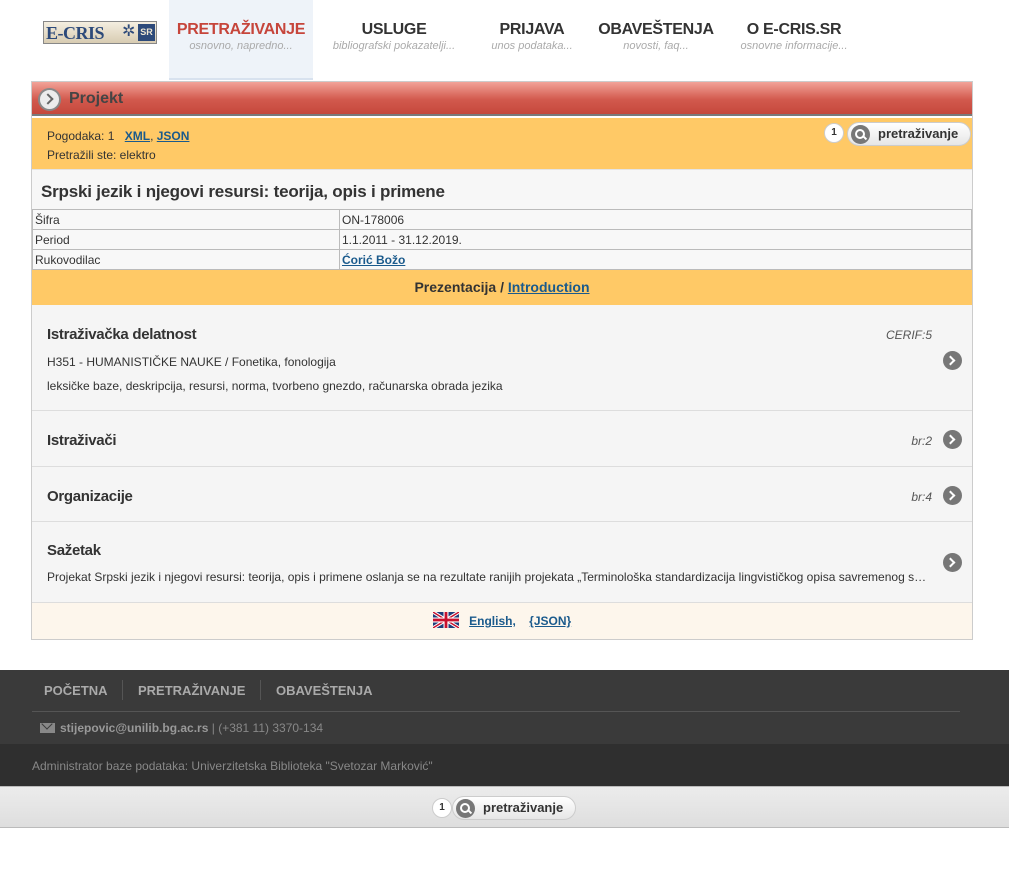 The height and width of the screenshot is (880, 1009). What do you see at coordinates (445, 619) in the screenshot?
I see `uk-flag-icon` at bounding box center [445, 619].